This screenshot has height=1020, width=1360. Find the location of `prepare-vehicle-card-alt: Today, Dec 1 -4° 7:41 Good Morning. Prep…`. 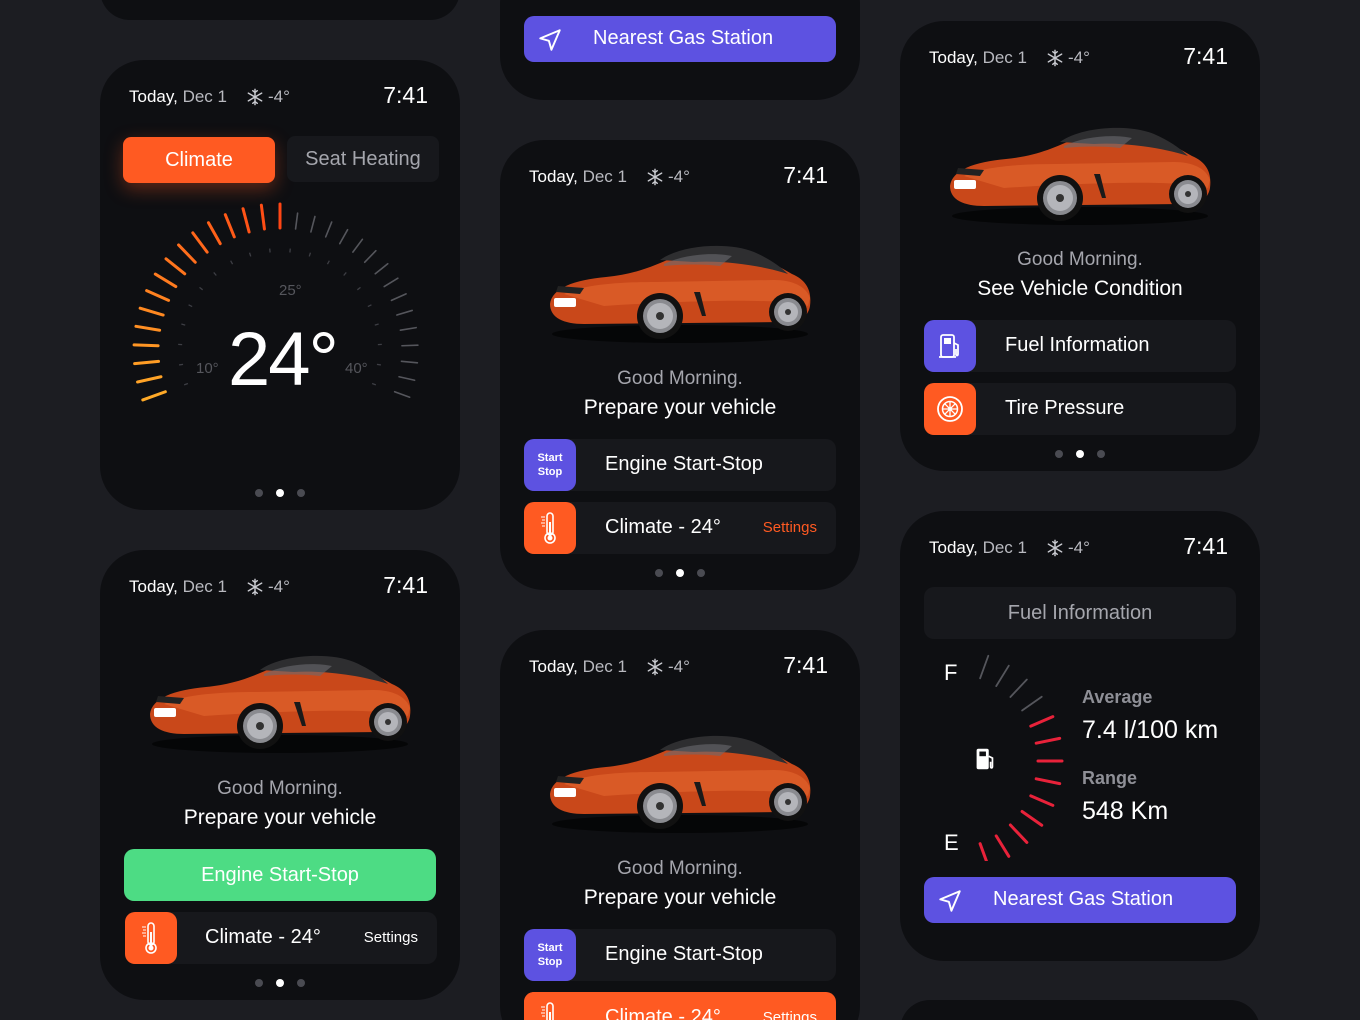

prepare-vehicle-card-alt: Today, Dec 1 -4° 7:41 Good Morning. Prep… is located at coordinates (680, 825).